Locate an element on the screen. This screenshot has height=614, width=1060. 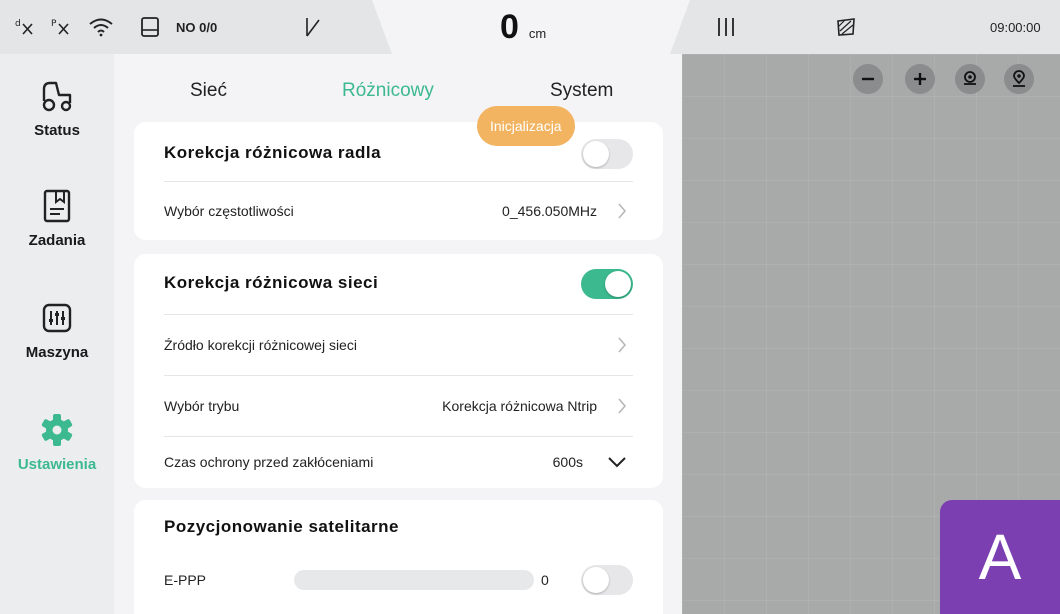
sidebar: Status Zadania Maszyna Ustawienia is located at coordinates (57, 334).